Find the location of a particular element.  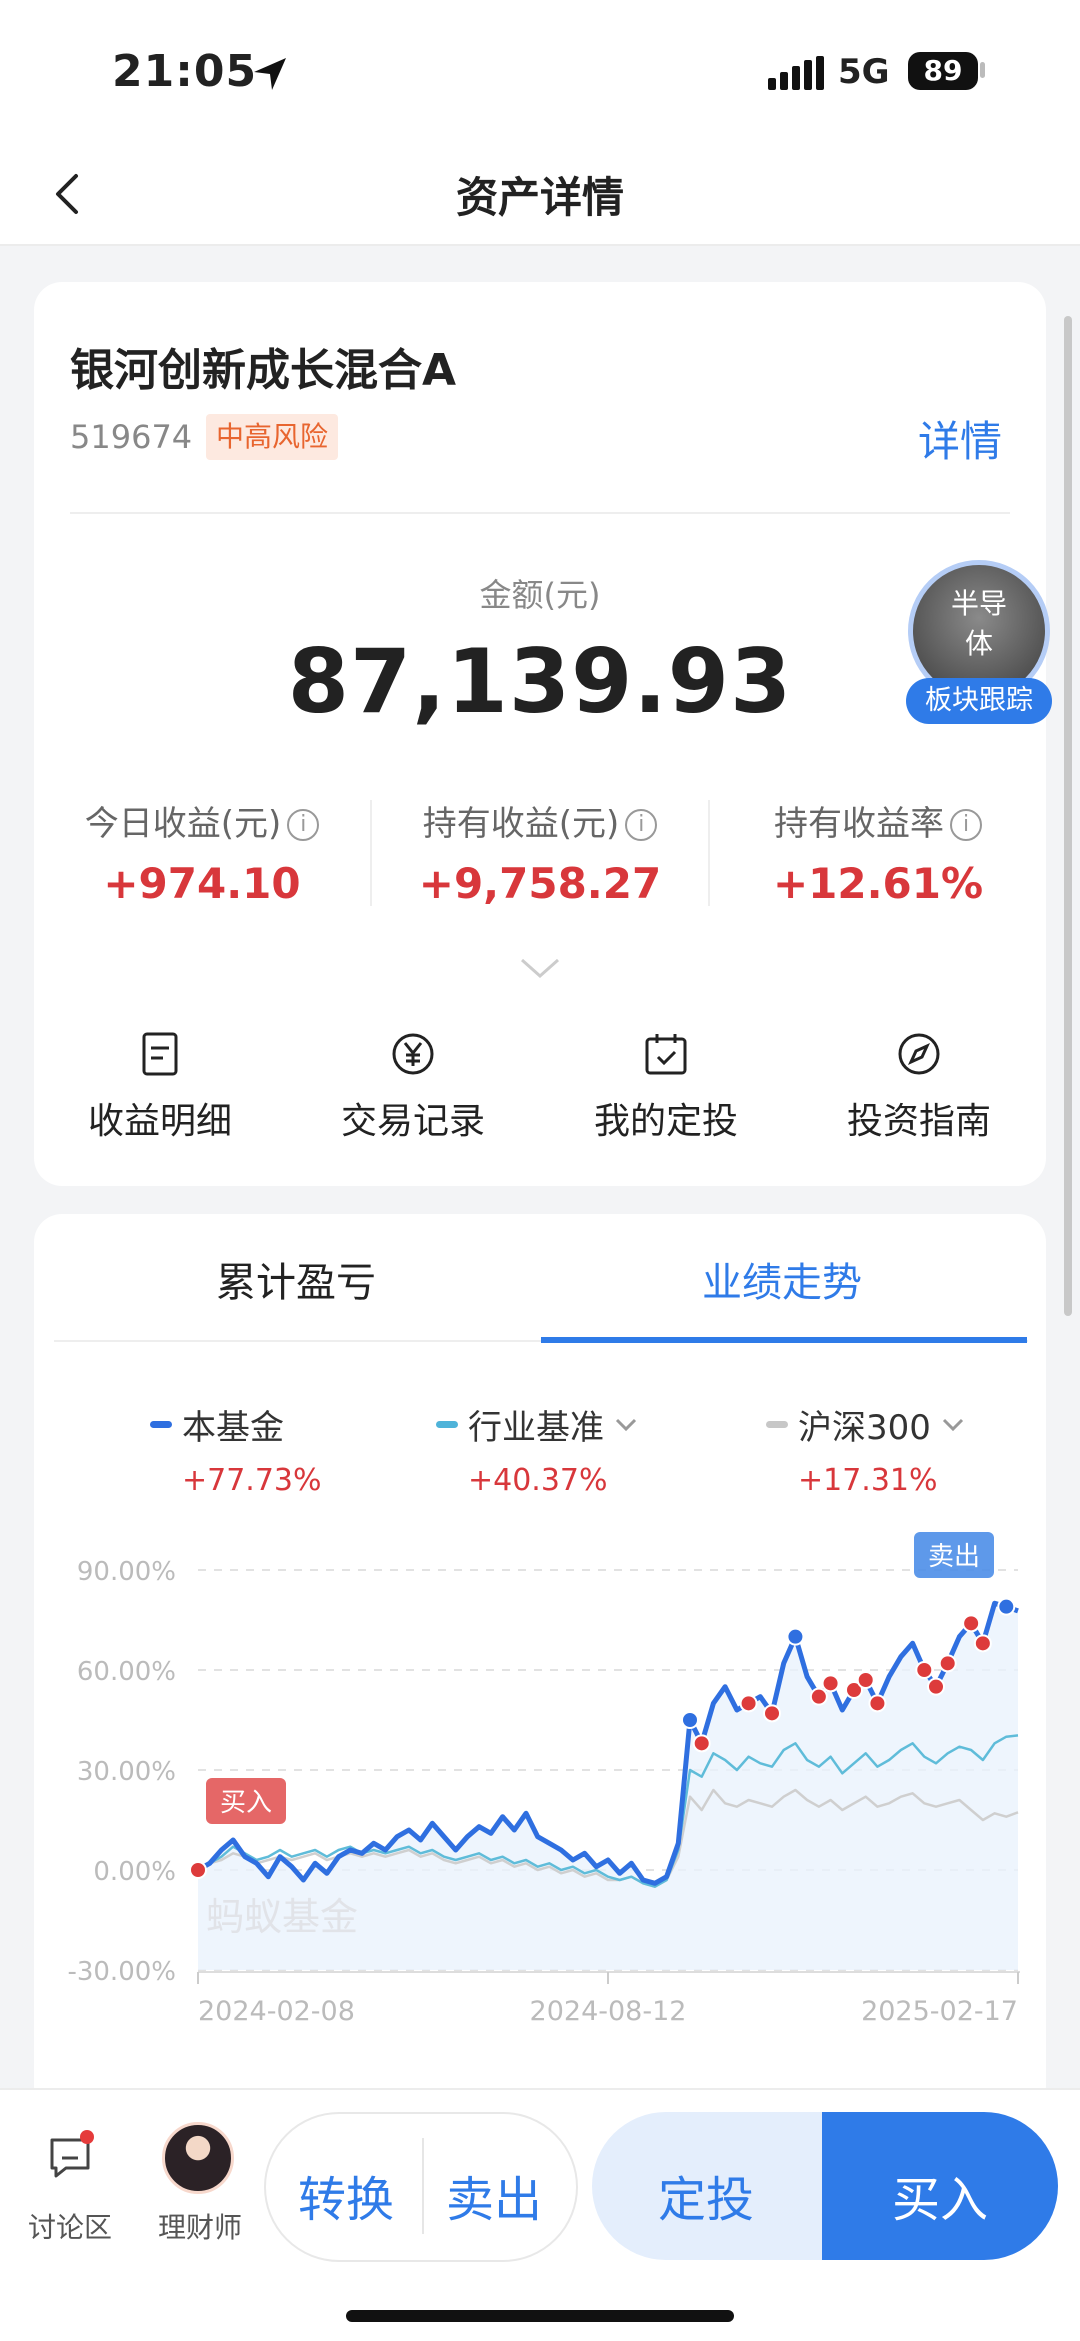

chart-watermark: 蚂蚁基金 is located at coordinates (282, 1917).